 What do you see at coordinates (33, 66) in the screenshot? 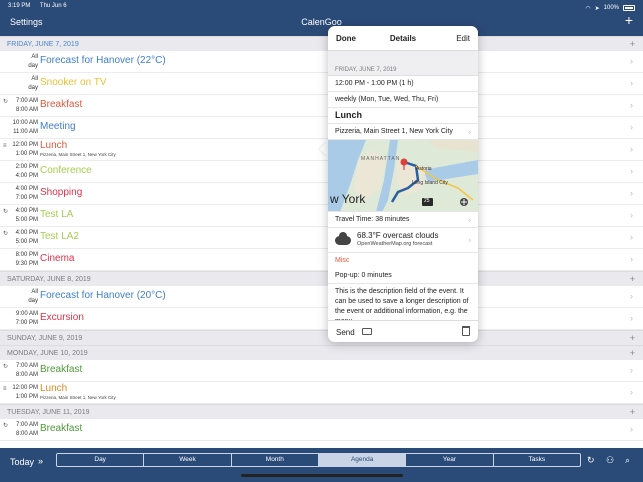
I see `event-end: day` at bounding box center [33, 66].